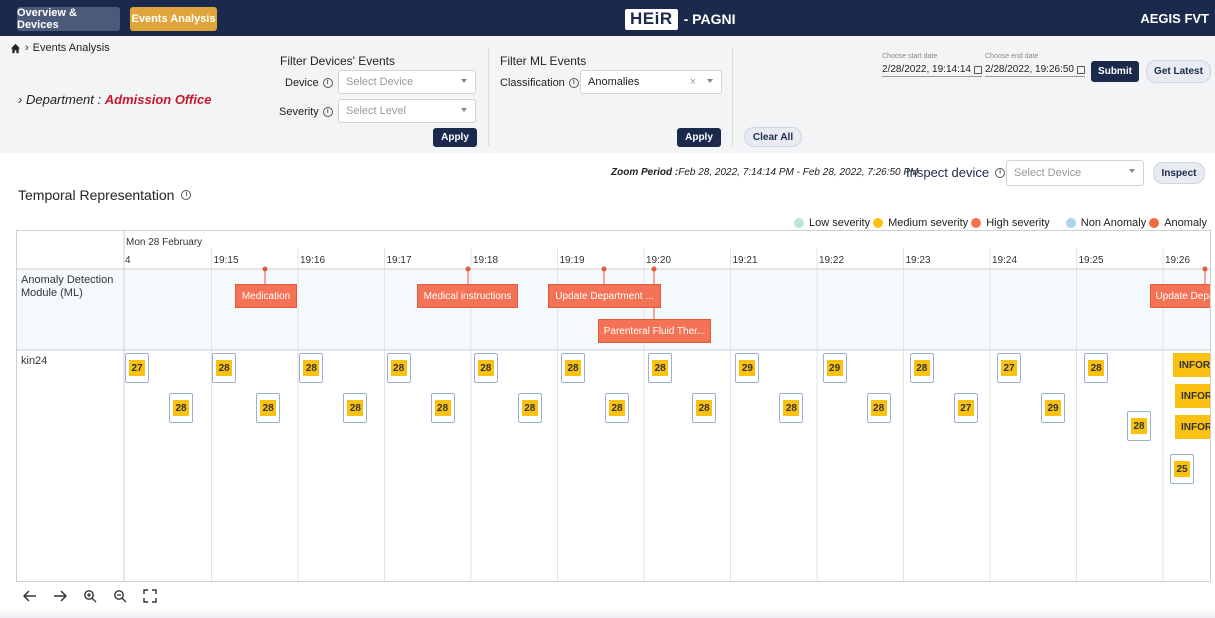 Image resolution: width=1215 pixels, height=618 pixels. What do you see at coordinates (1048, 173) in the screenshot?
I see `inspect-select-placeholder: Select Device` at bounding box center [1048, 173].